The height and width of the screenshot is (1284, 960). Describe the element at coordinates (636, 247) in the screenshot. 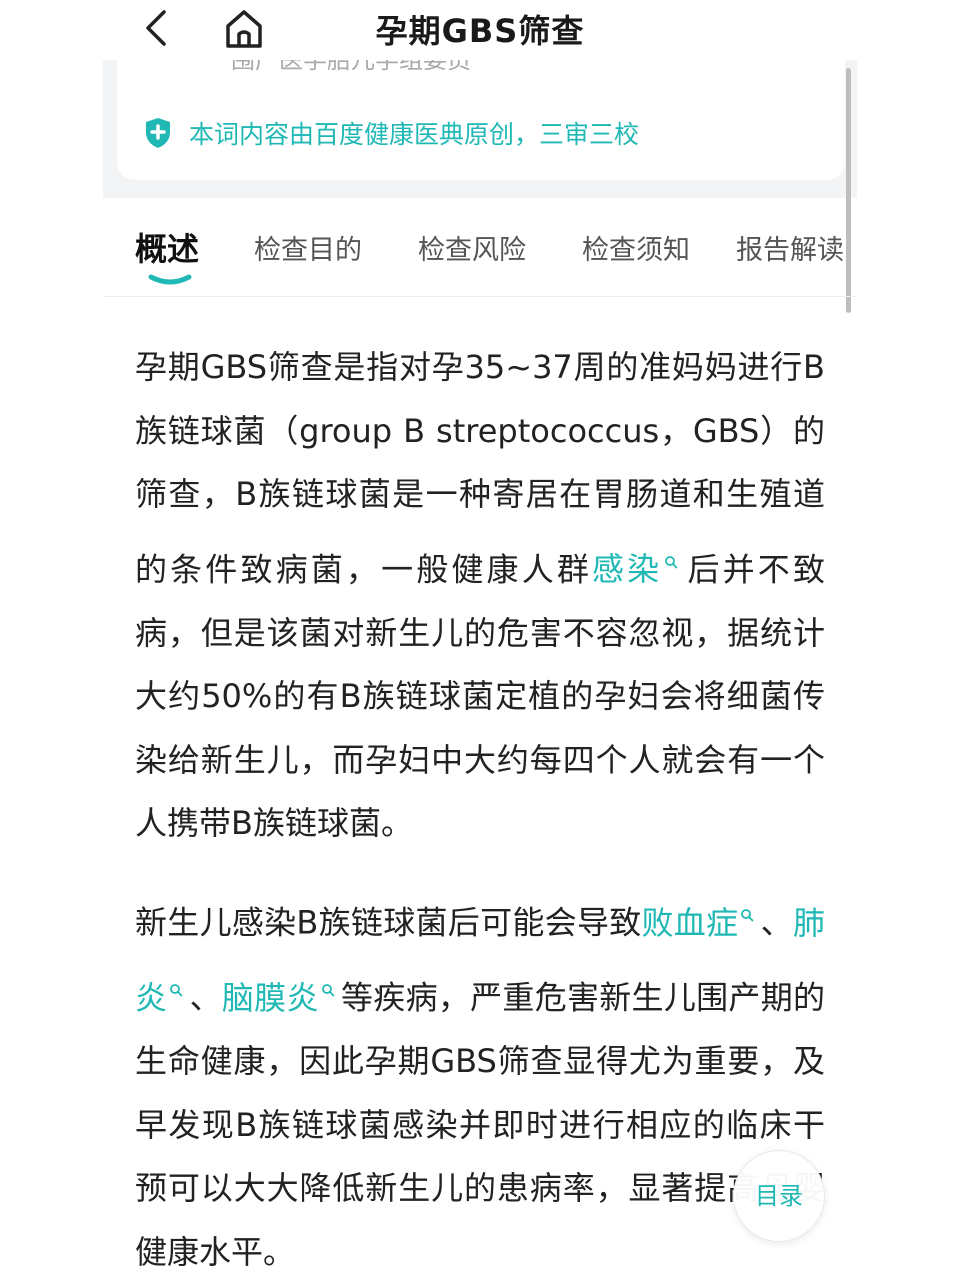

I see `tab-notes: 检查须知` at that location.